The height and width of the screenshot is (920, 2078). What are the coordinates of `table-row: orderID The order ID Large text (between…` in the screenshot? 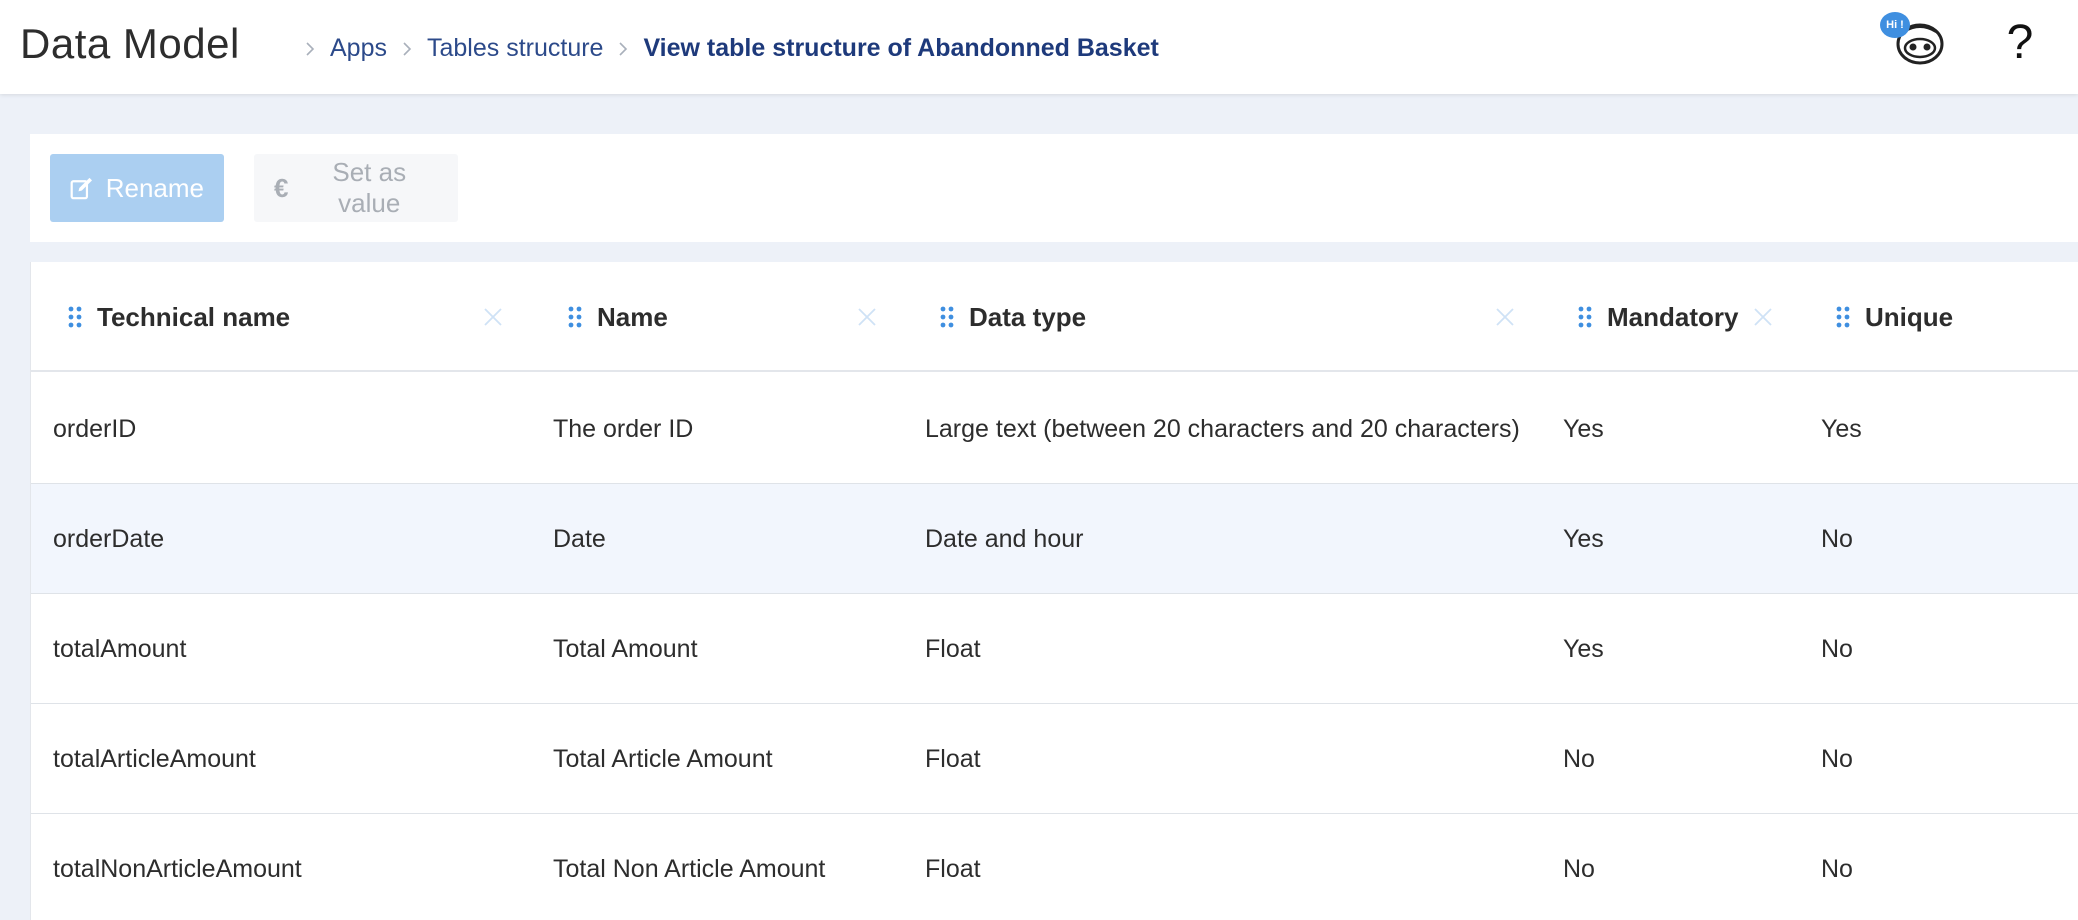 It's located at (1054, 429).